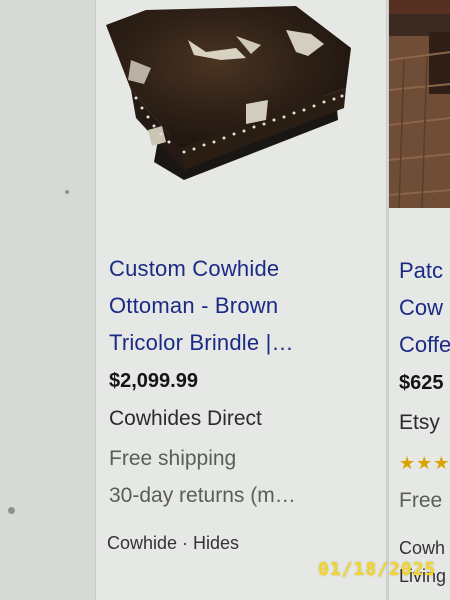 This screenshot has width=450, height=600. What do you see at coordinates (424, 463) in the screenshot?
I see `rating-stars: ★★★` at bounding box center [424, 463].